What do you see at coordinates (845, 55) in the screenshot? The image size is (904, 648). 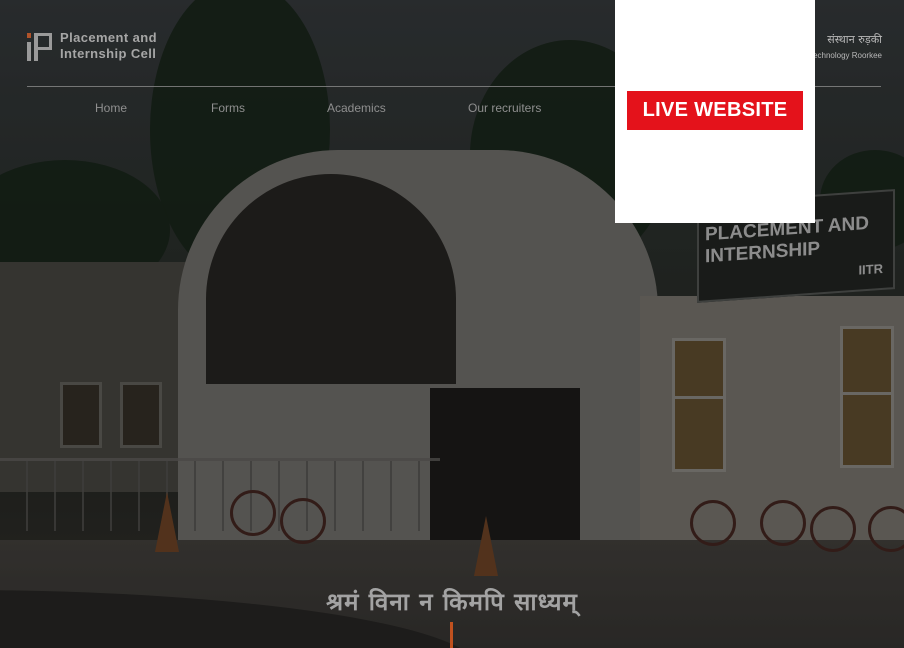 I see `institute-name-english: Technology Roorkee` at bounding box center [845, 55].